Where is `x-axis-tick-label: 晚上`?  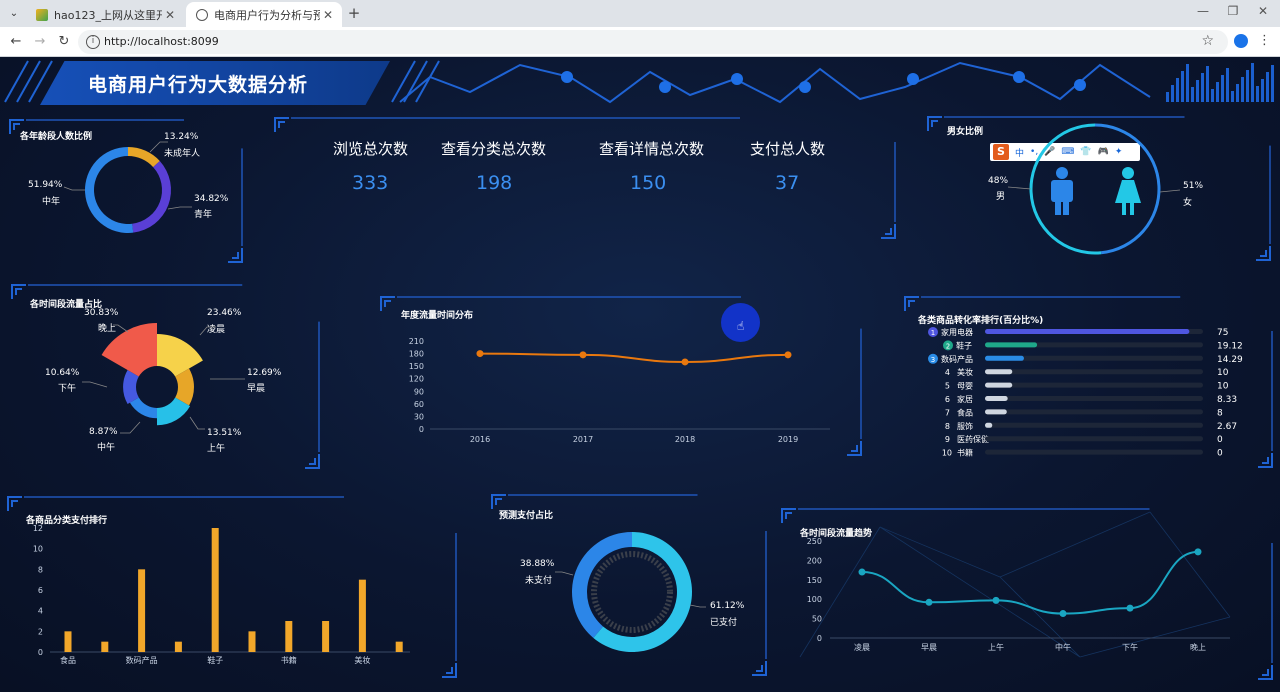 x-axis-tick-label: 晚上 is located at coordinates (1198, 647).